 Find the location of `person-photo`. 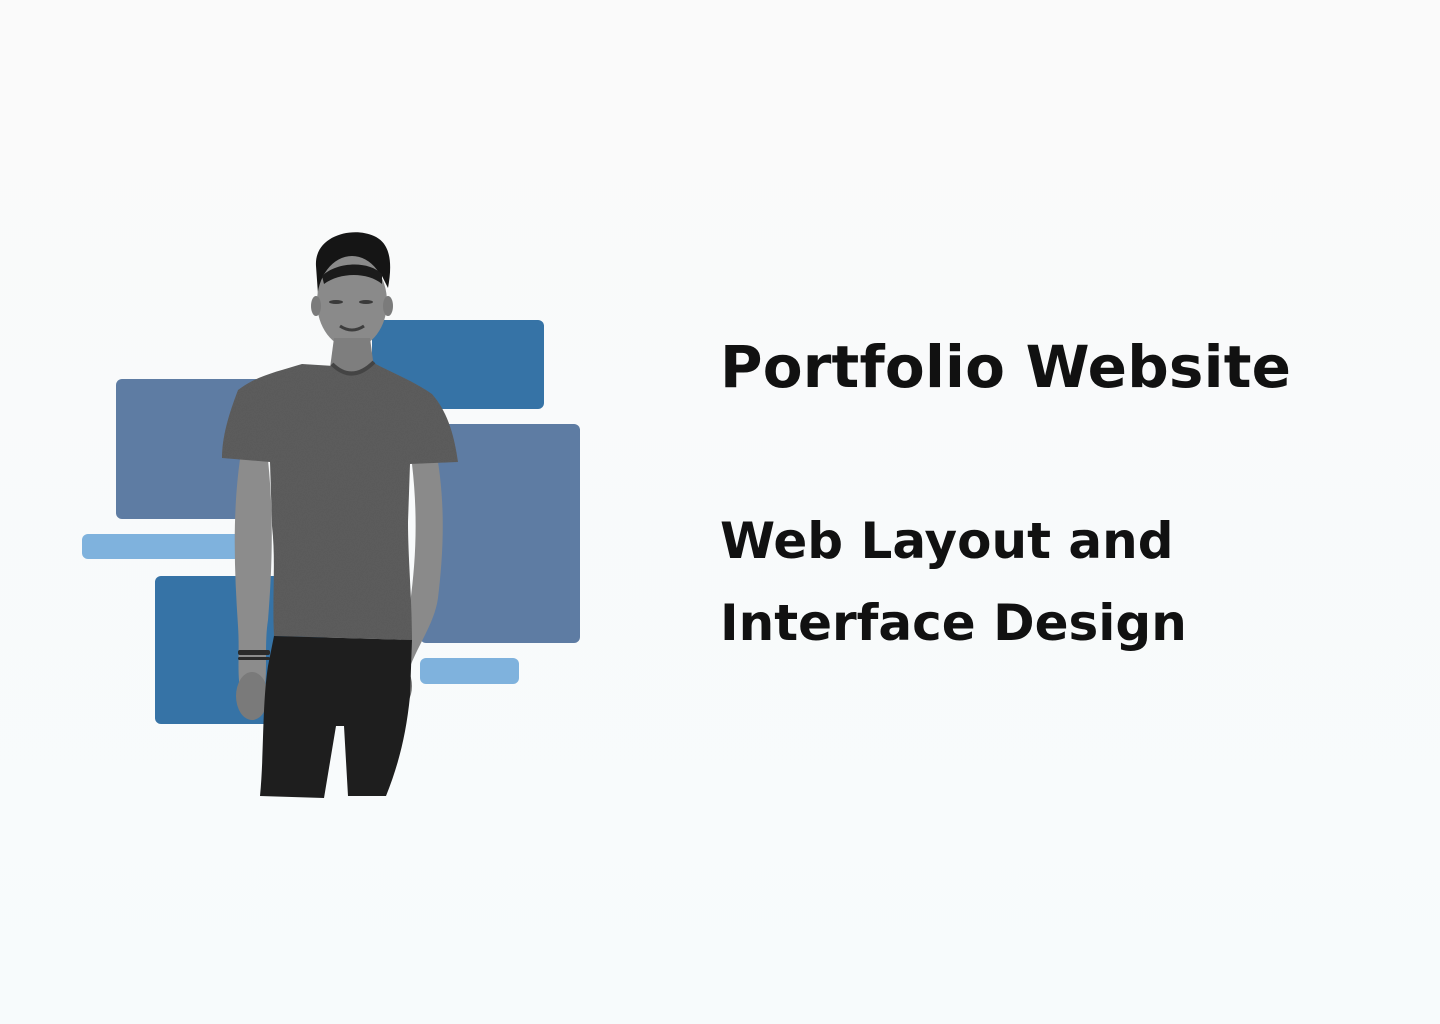

person-photo is located at coordinates (340, 515).